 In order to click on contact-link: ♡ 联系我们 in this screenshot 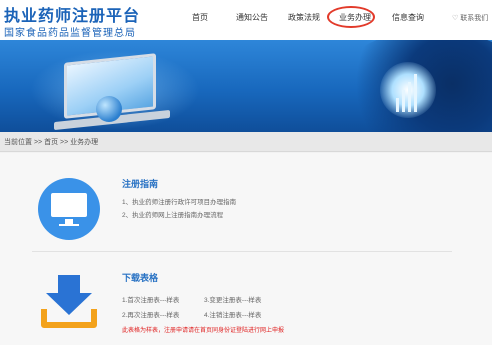, I will do `click(470, 18)`.